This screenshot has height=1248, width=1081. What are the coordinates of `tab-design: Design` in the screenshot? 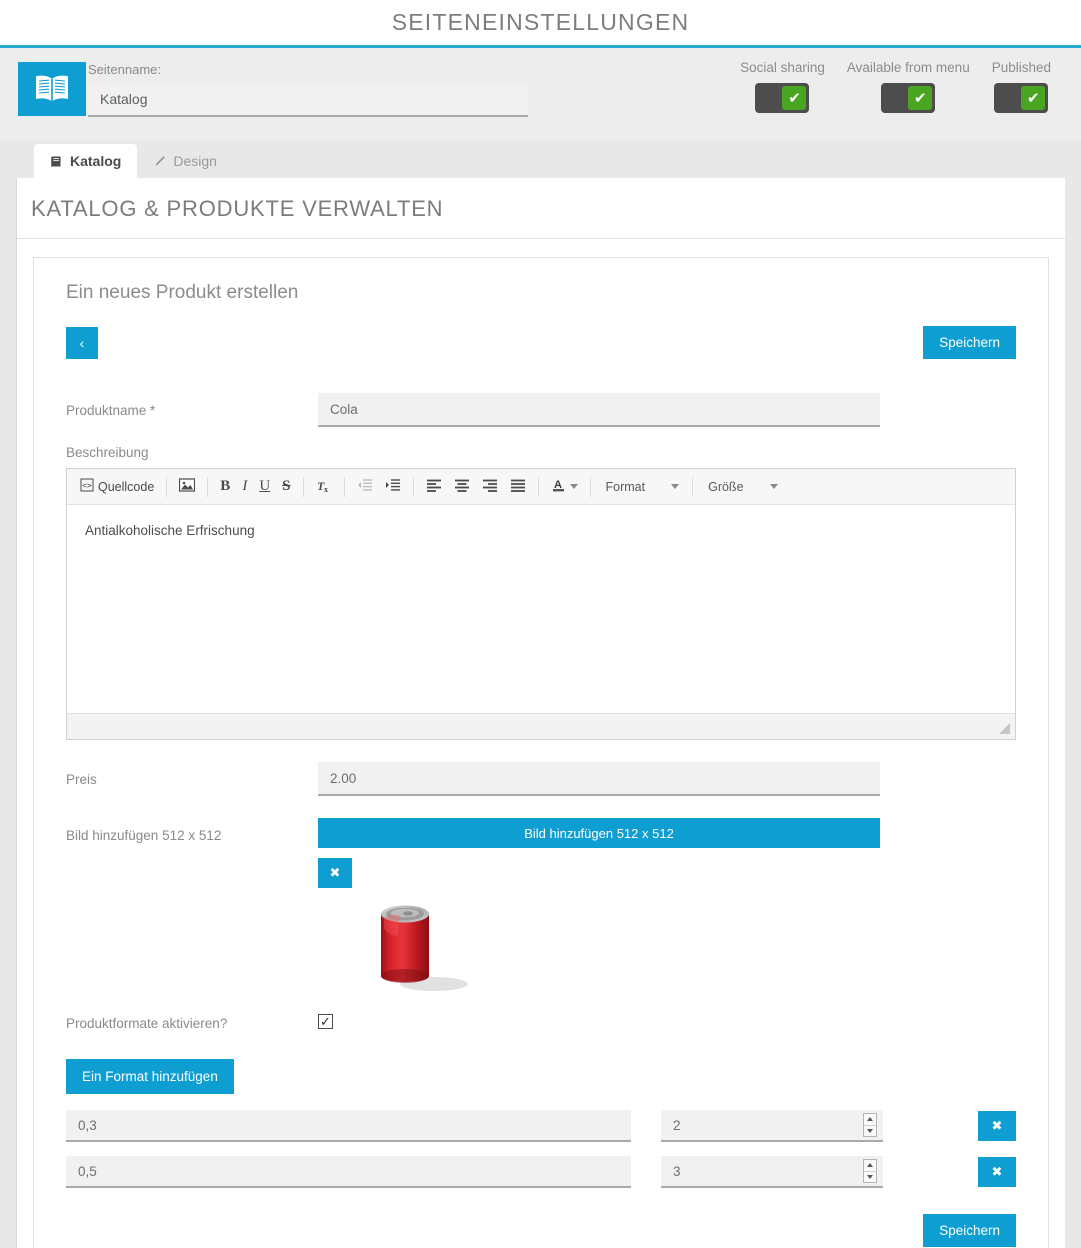 It's located at (185, 161).